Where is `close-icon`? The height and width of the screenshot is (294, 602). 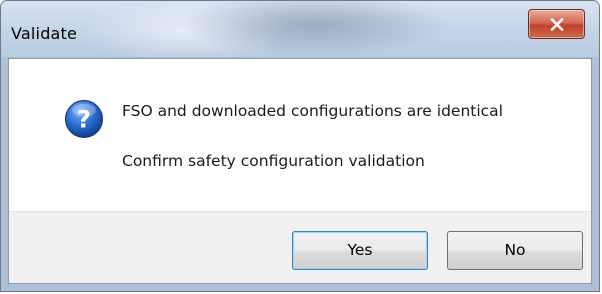
close-icon is located at coordinates (557, 24).